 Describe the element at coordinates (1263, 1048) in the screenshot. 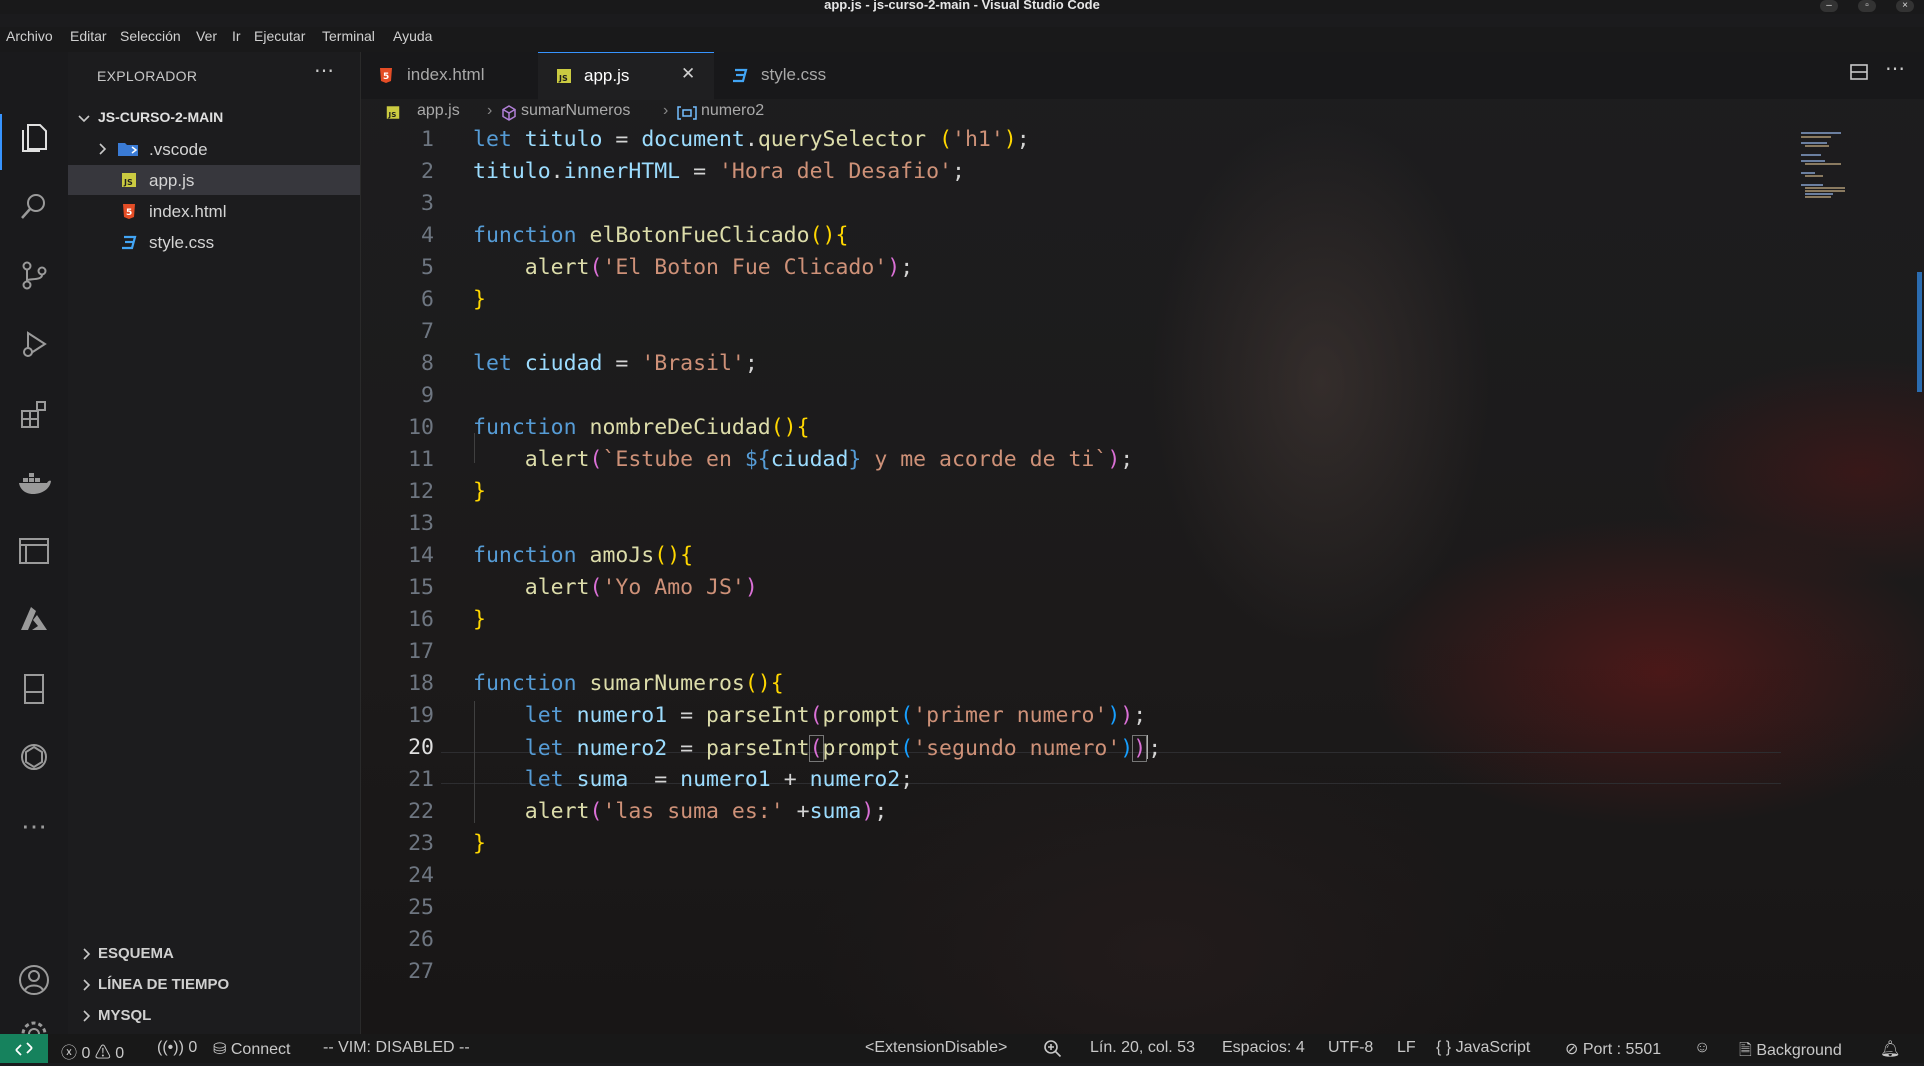

I see `indentation: Espacios: 4` at that location.